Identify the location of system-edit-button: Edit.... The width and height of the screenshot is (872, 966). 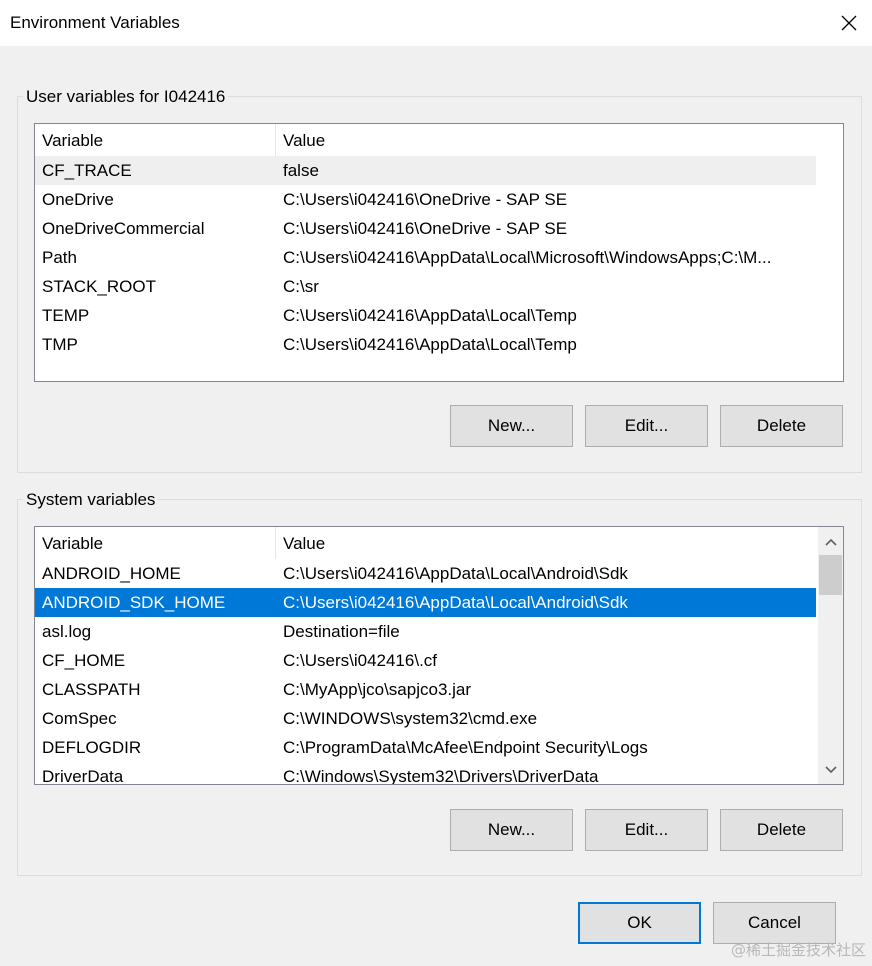
(646, 830).